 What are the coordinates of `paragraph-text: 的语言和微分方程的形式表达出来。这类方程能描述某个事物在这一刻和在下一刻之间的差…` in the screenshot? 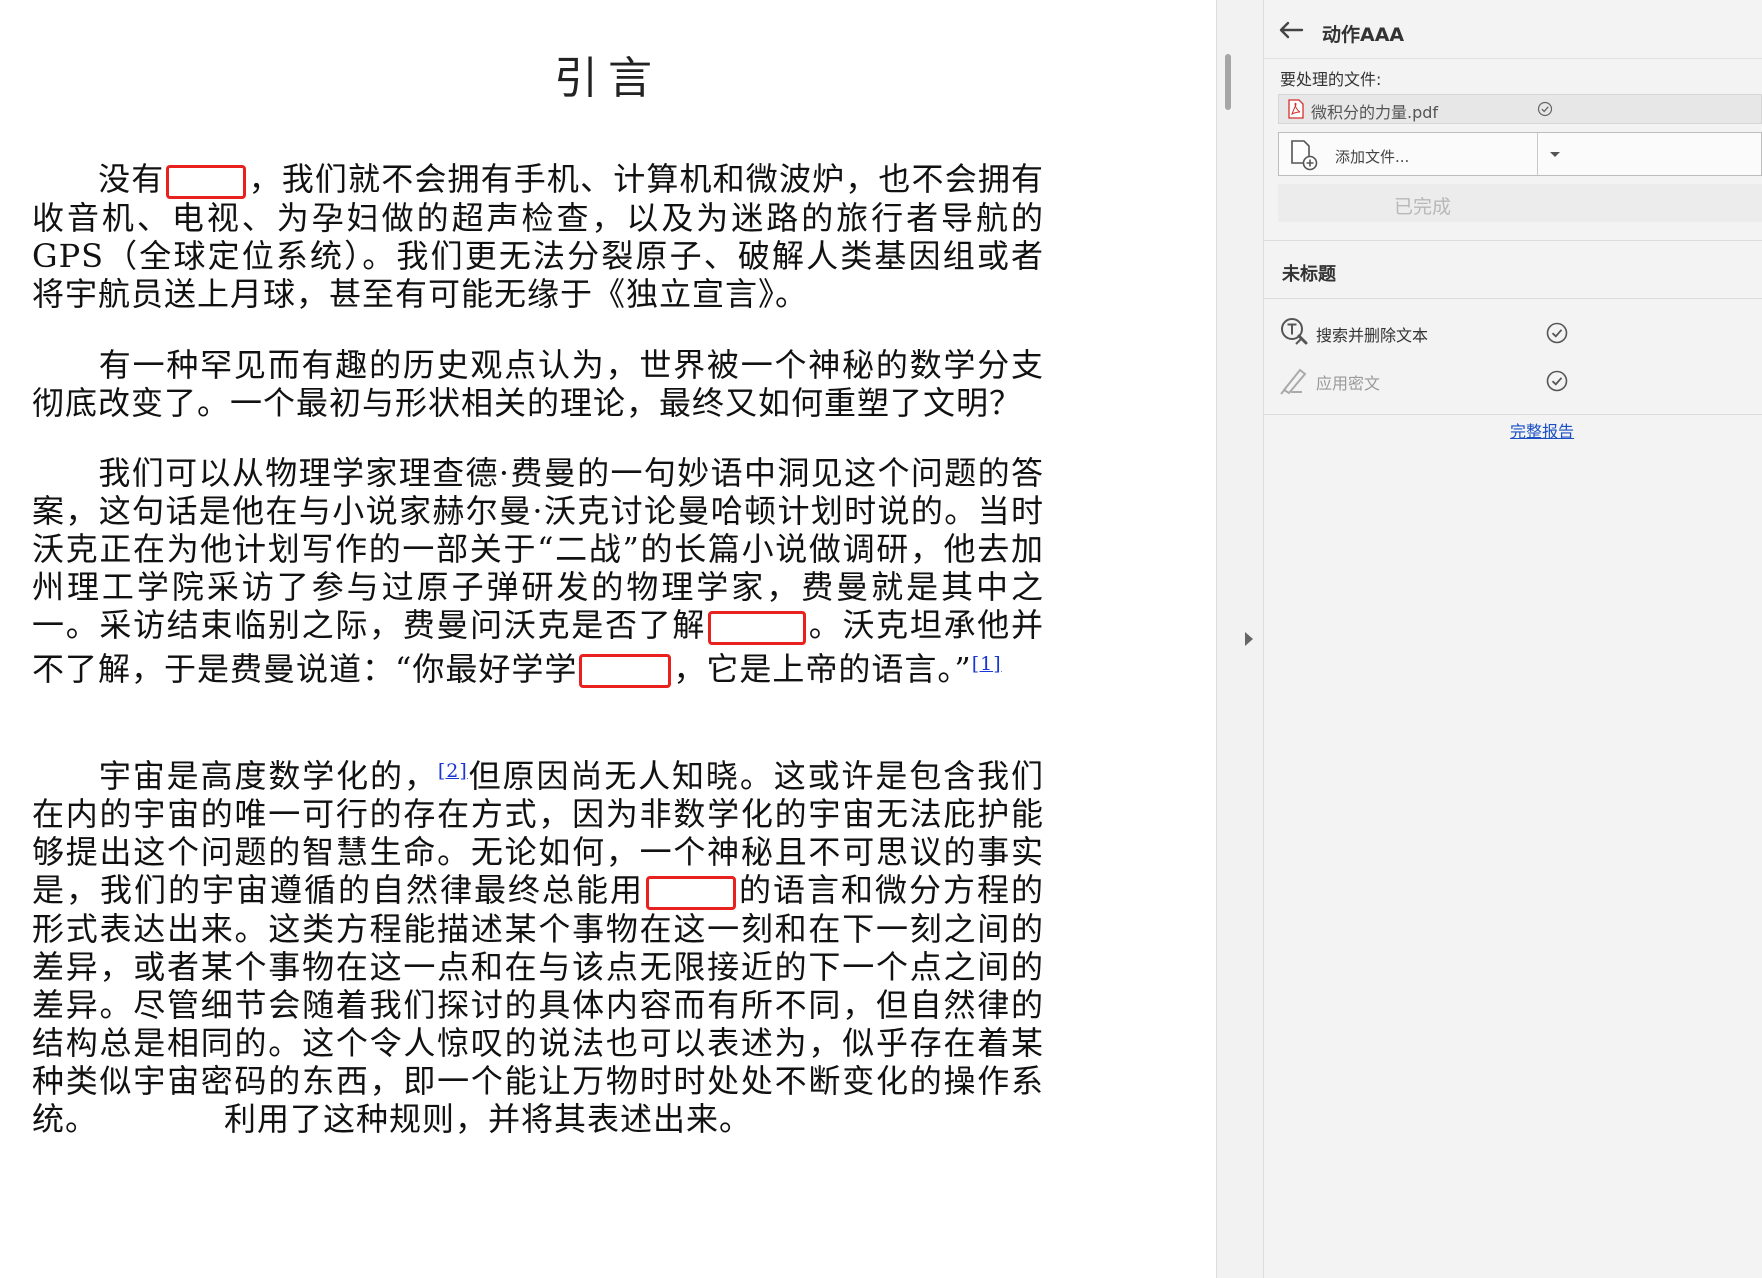 It's located at (538, 1004).